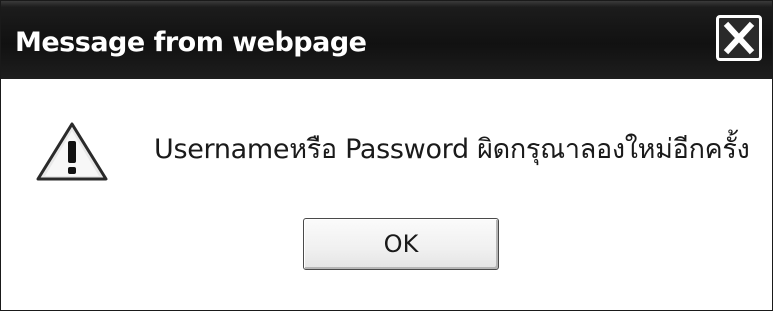 The height and width of the screenshot is (311, 773). Describe the element at coordinates (401, 244) in the screenshot. I see `ok-button: OK` at that location.